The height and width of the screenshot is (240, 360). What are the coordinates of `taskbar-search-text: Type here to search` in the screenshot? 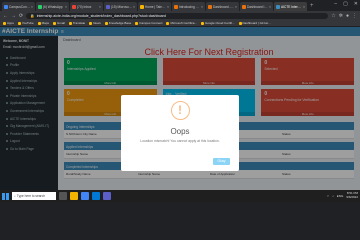 It's located at (30, 196).